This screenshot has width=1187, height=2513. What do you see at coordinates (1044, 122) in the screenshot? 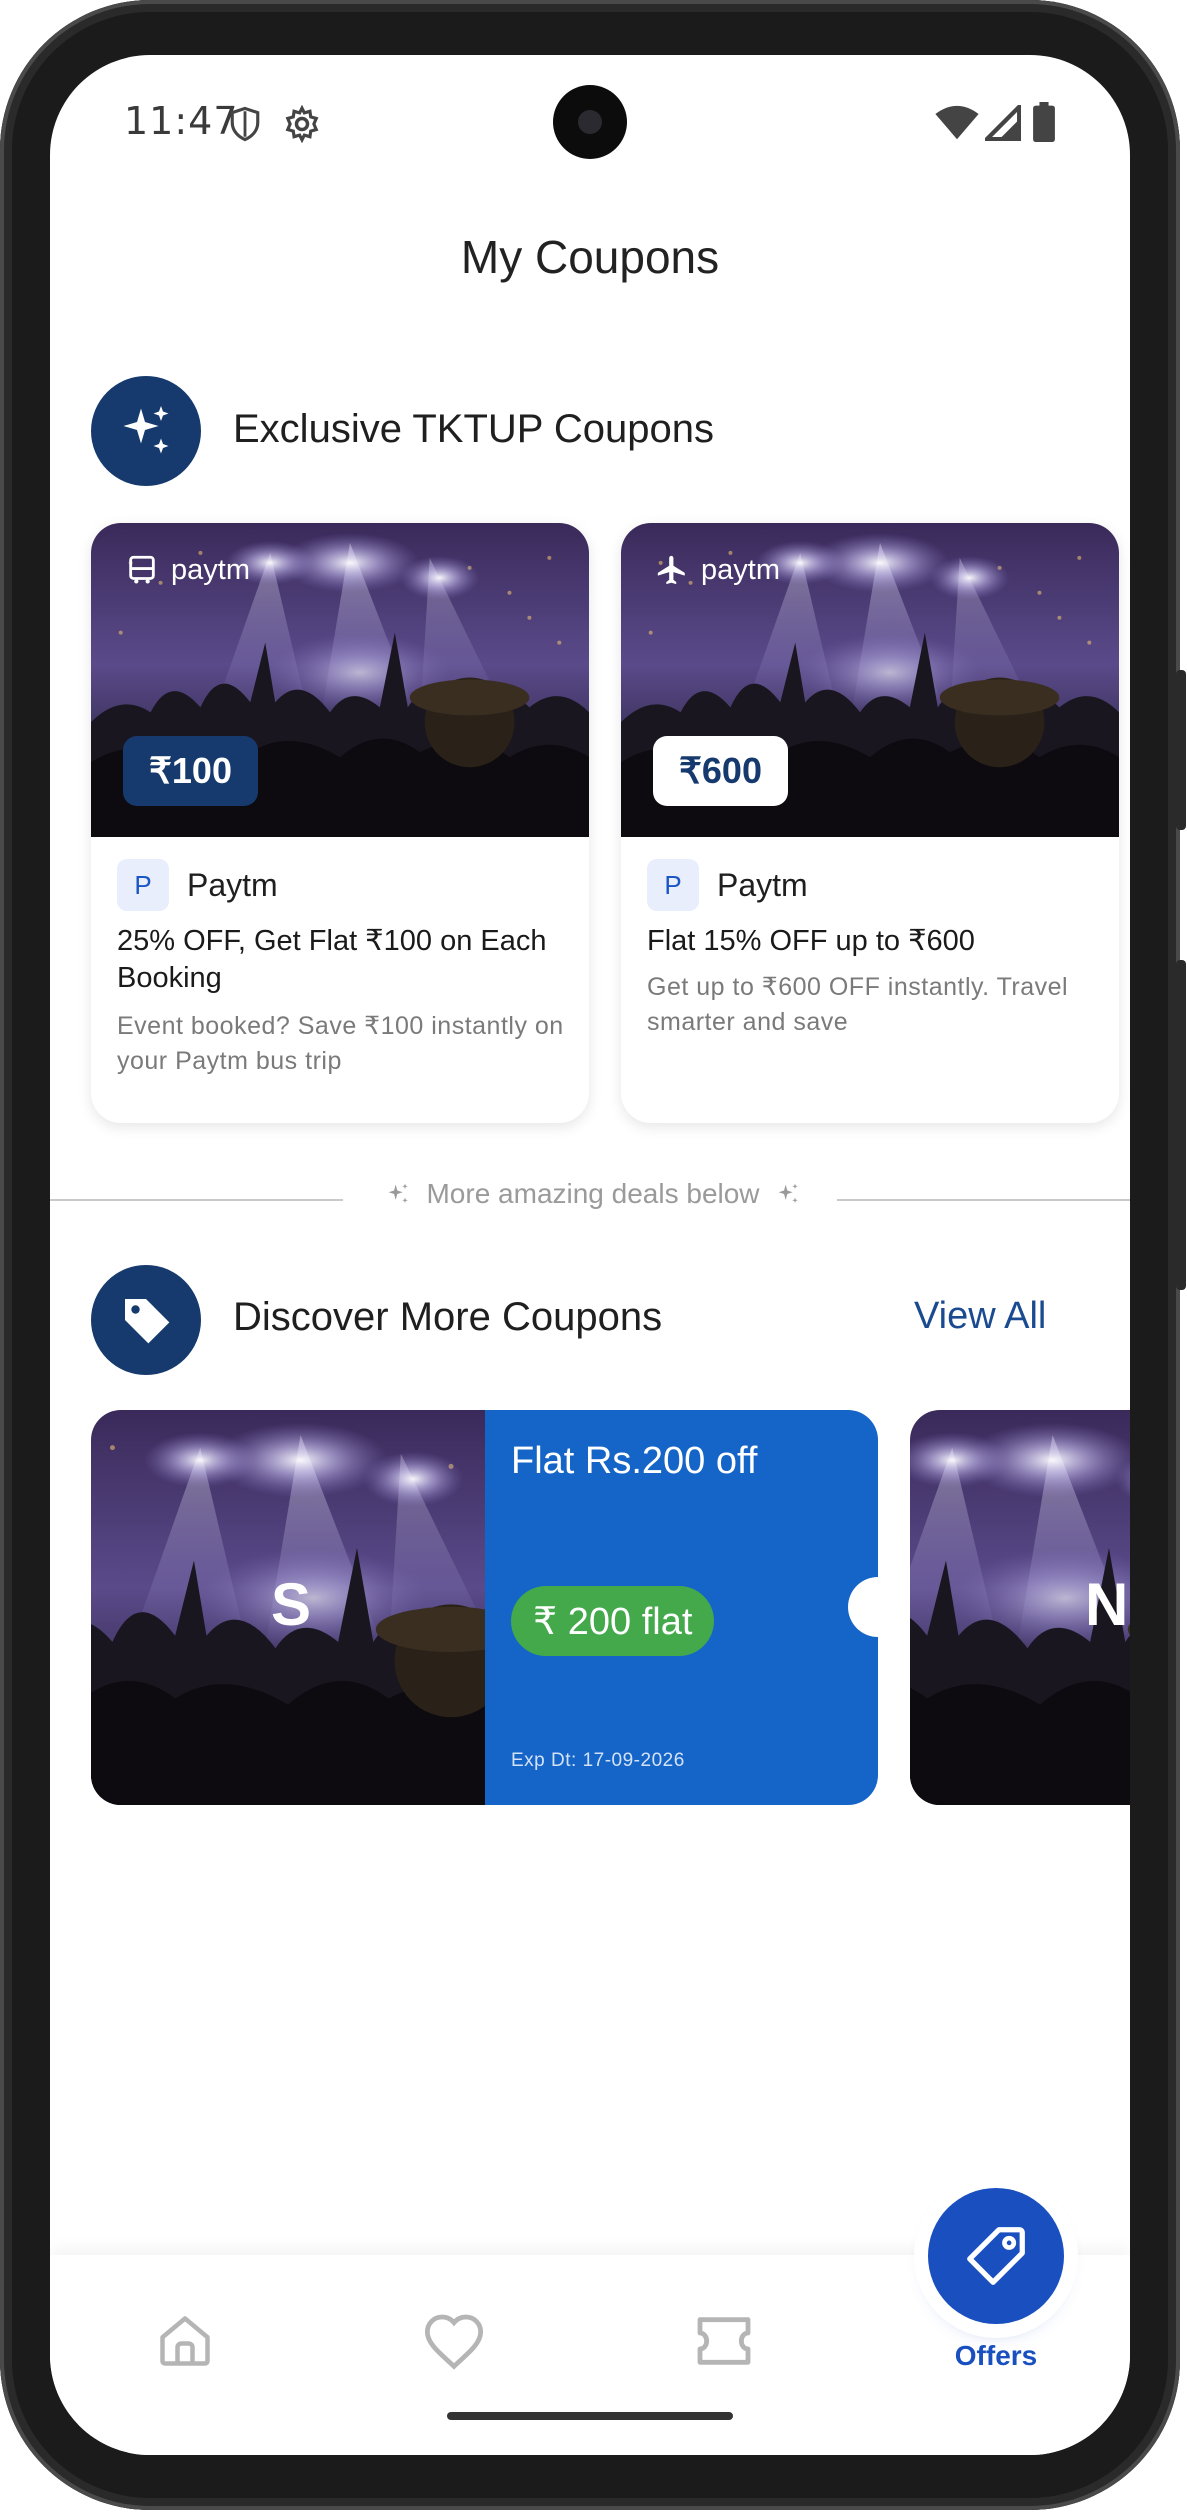
I see `battery-icon` at bounding box center [1044, 122].